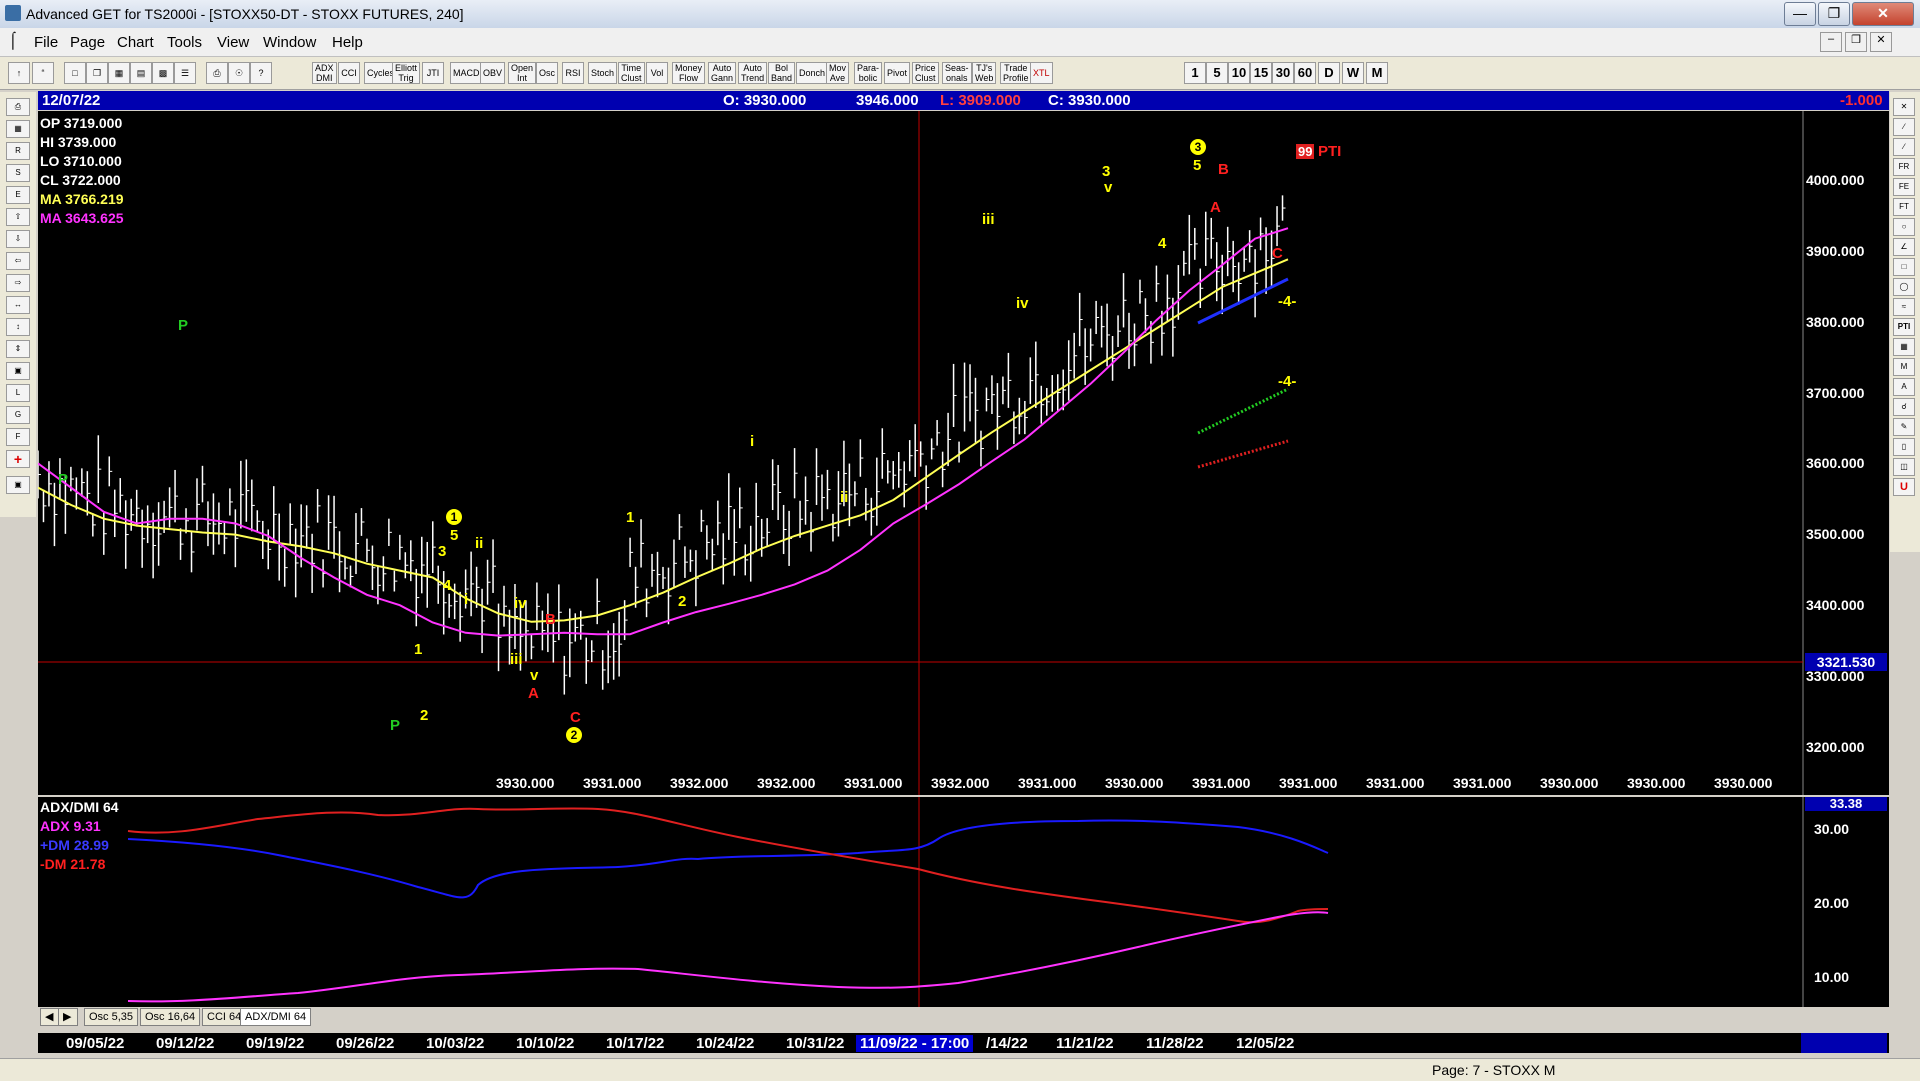 This screenshot has width=1920, height=1081. I want to click on study-elliott-trig: Elliott Trig, so click(406, 73).